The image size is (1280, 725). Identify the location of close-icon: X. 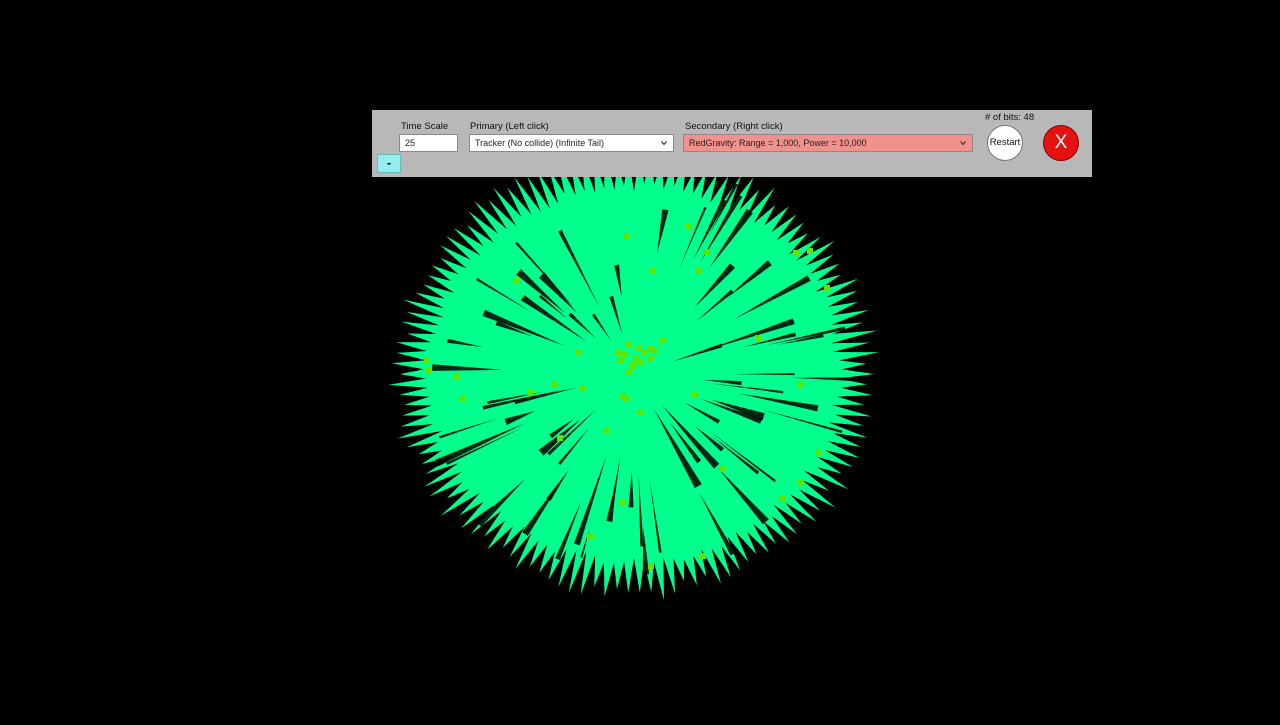
(1061, 142).